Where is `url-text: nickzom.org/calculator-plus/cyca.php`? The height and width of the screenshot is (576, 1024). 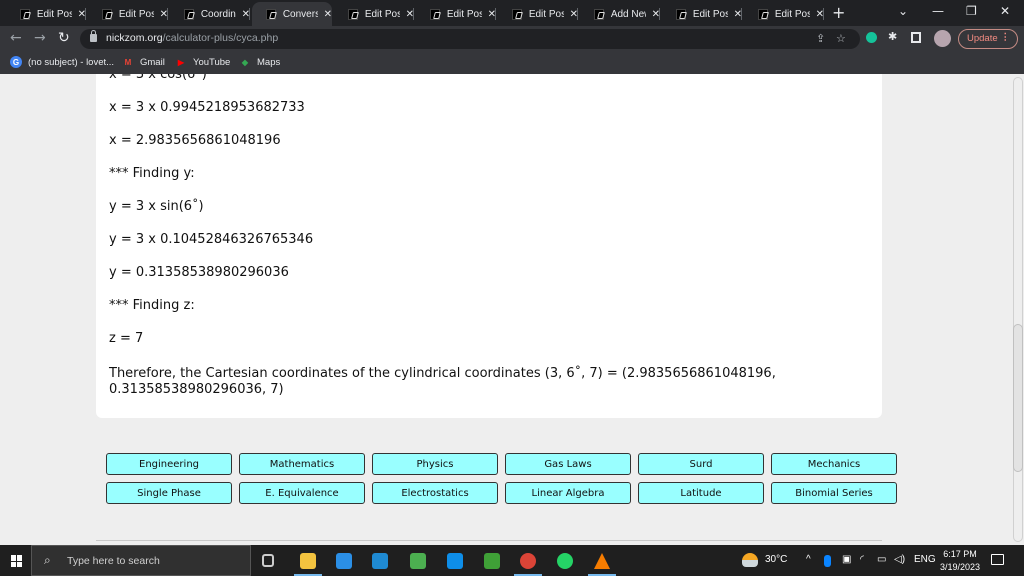 url-text: nickzom.org/calculator-plus/cyca.php is located at coordinates (192, 38).